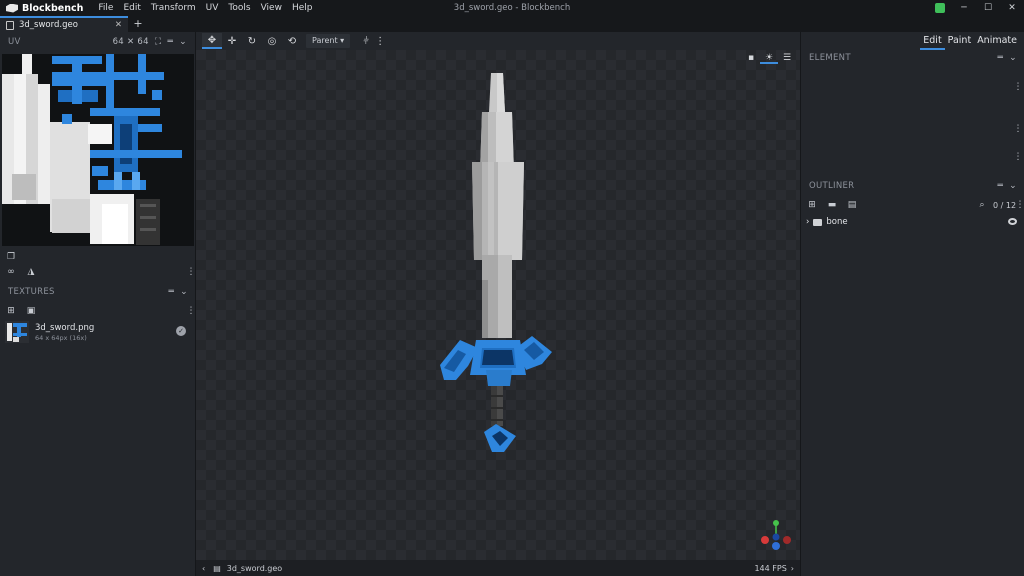 The width and height of the screenshot is (1024, 576). What do you see at coordinates (98, 292) in the screenshot?
I see `textures-panel-header: TEXTURES ═ ⌄` at bounding box center [98, 292].